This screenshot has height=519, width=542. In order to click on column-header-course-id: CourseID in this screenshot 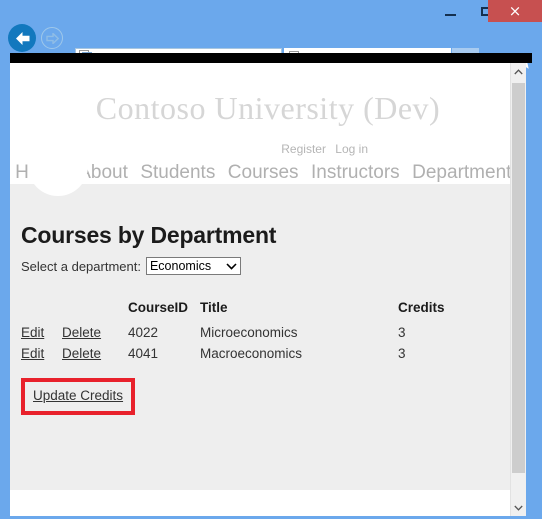, I will do `click(158, 307)`.